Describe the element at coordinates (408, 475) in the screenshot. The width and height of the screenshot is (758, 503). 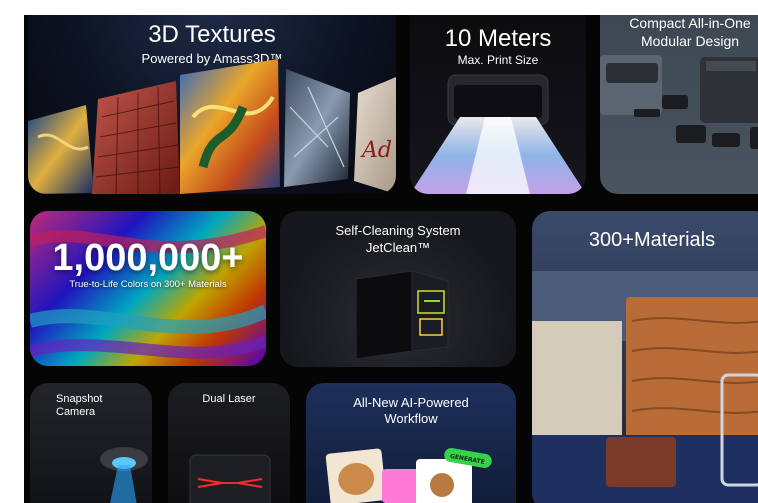
I see `ai-photo-cards-image: GENERATE` at that location.